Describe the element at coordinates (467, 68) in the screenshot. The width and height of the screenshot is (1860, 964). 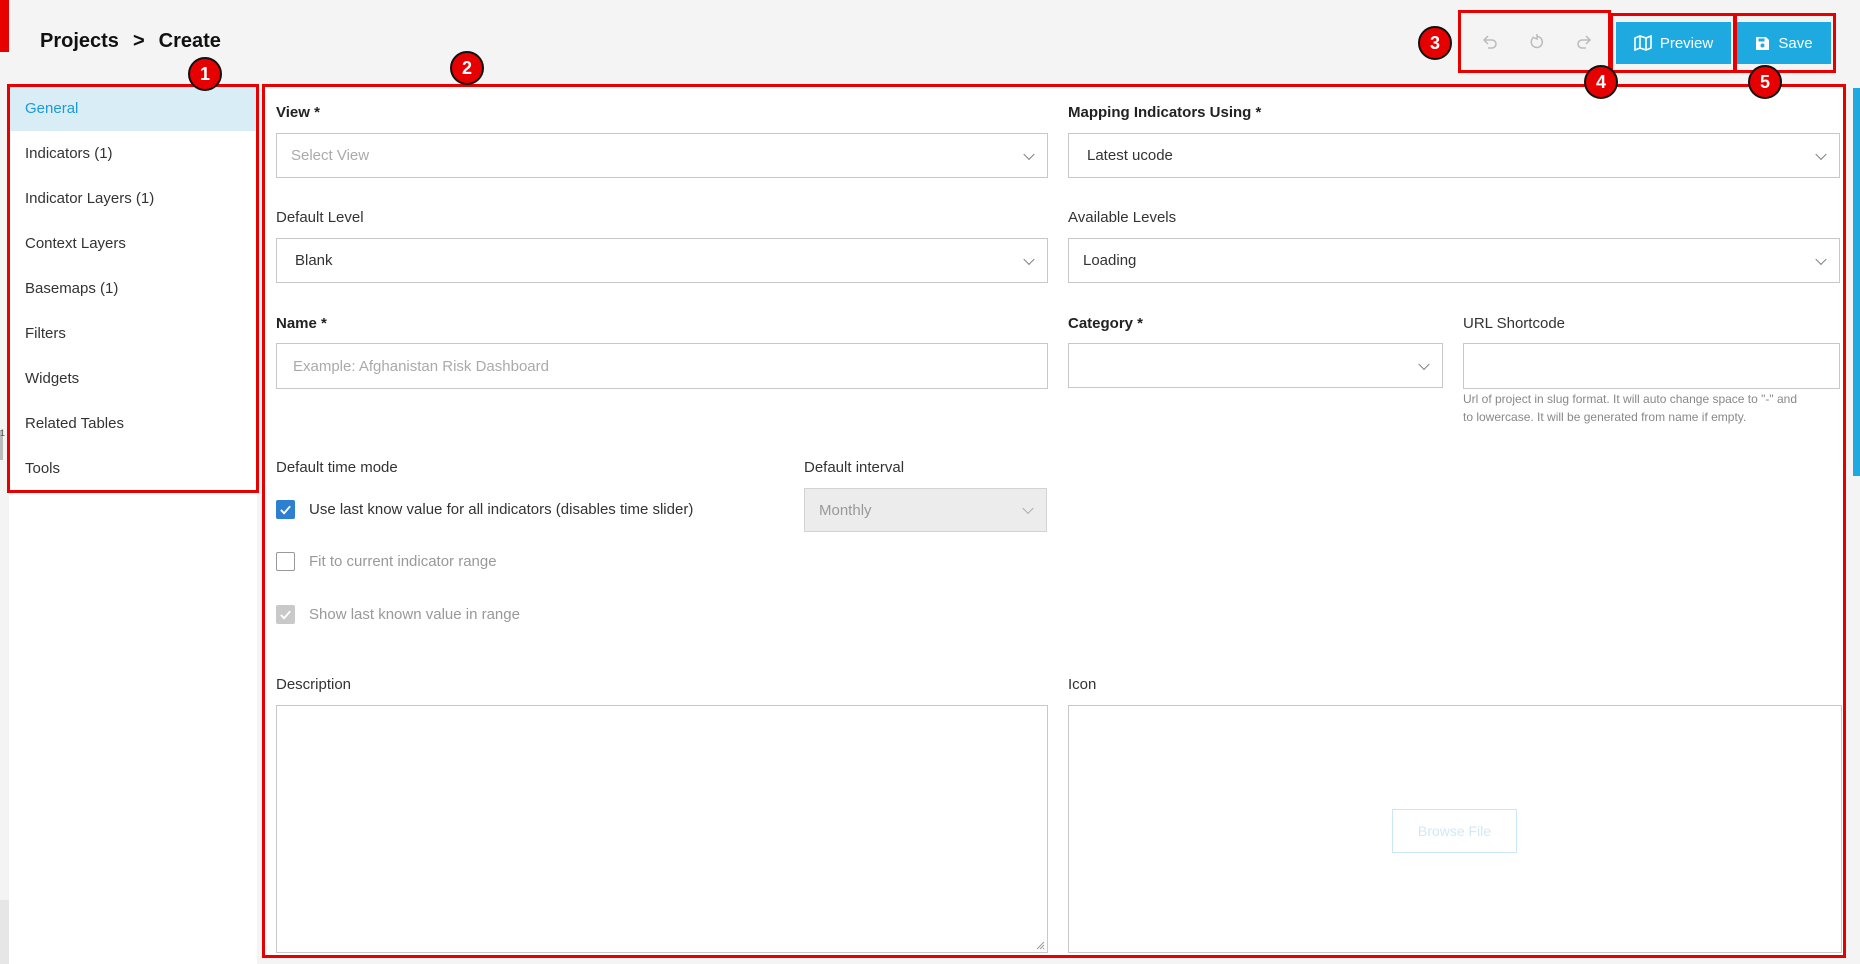
I see `annotation-marker-2: 2` at that location.